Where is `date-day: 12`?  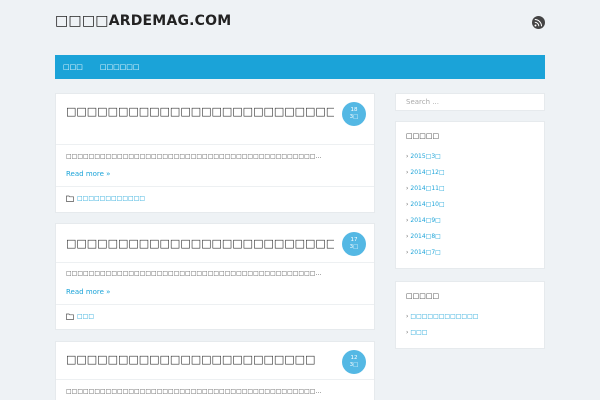 date-day: 12 is located at coordinates (354, 358).